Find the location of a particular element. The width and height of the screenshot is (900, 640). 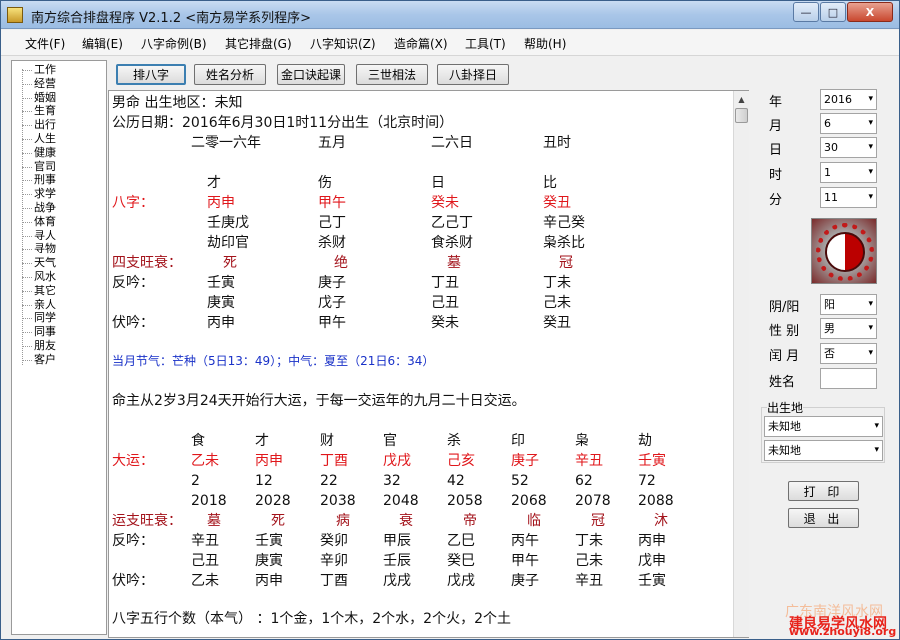

dayun-year-cell: 2028 is located at coordinates (273, 501).